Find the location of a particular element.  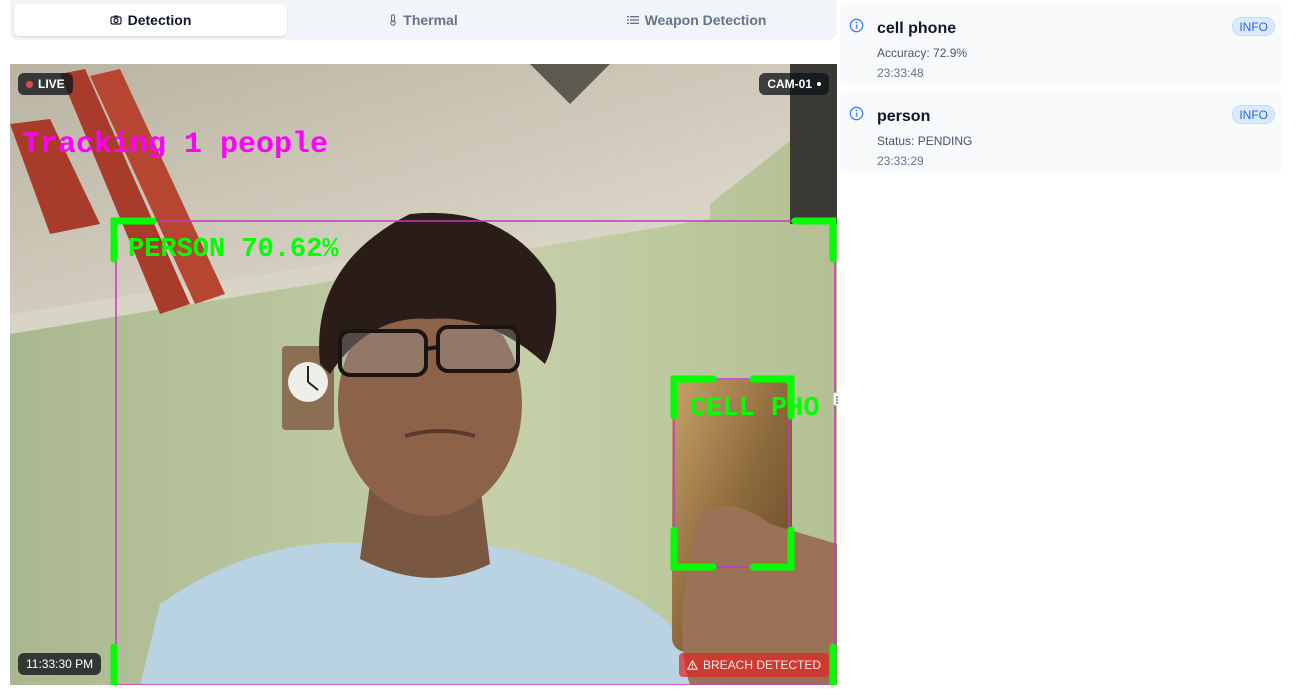

timestamp-badge: 11:33:30 PM is located at coordinates (60, 664).